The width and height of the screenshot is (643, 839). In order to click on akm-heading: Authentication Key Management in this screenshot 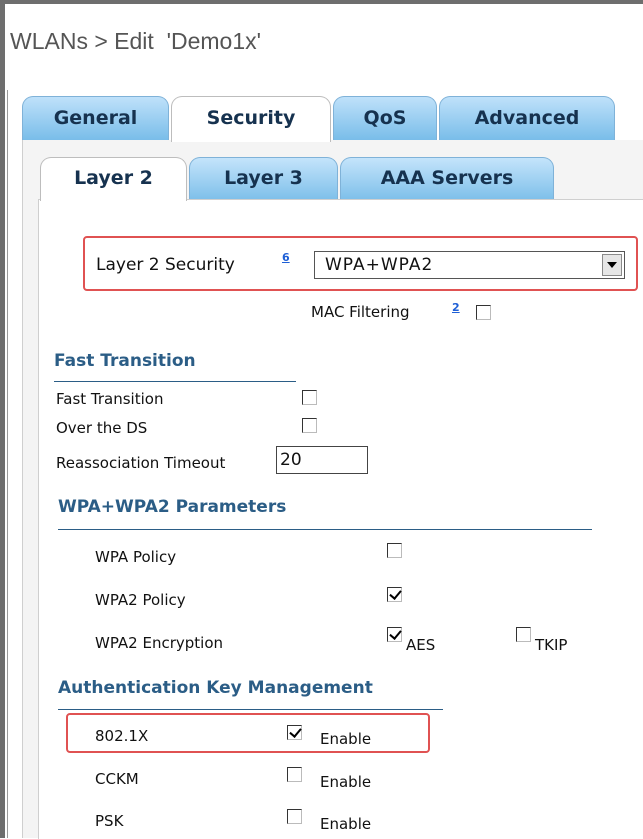, I will do `click(215, 688)`.